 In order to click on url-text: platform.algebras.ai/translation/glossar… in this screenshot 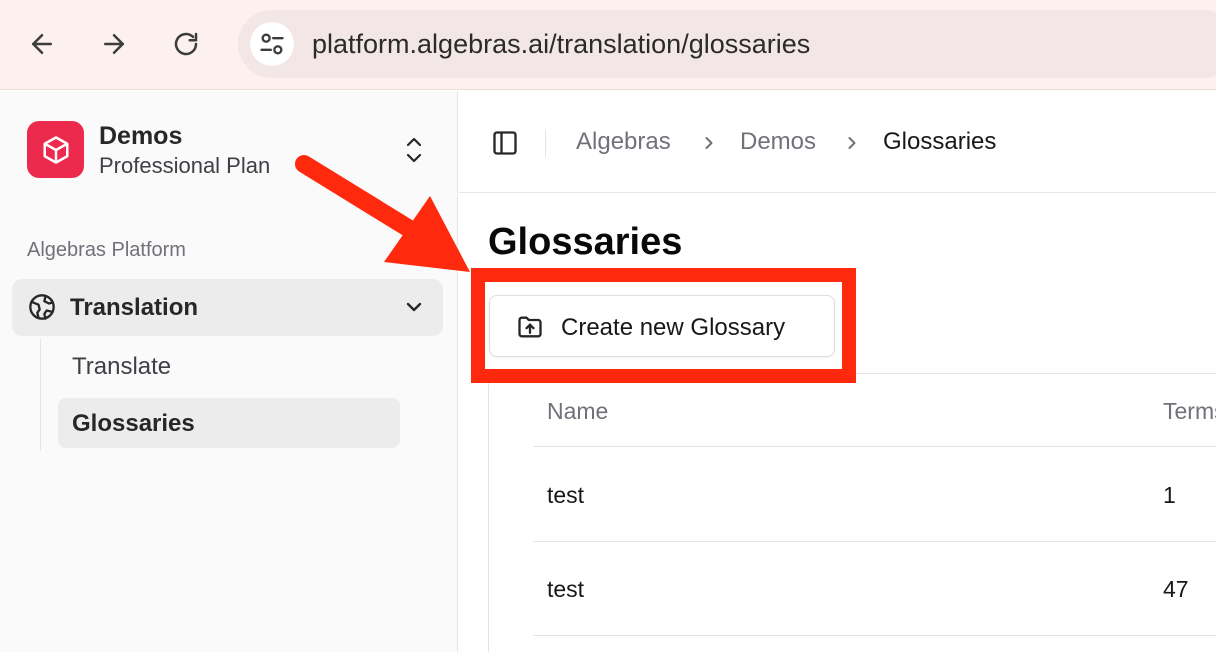, I will do `click(561, 44)`.